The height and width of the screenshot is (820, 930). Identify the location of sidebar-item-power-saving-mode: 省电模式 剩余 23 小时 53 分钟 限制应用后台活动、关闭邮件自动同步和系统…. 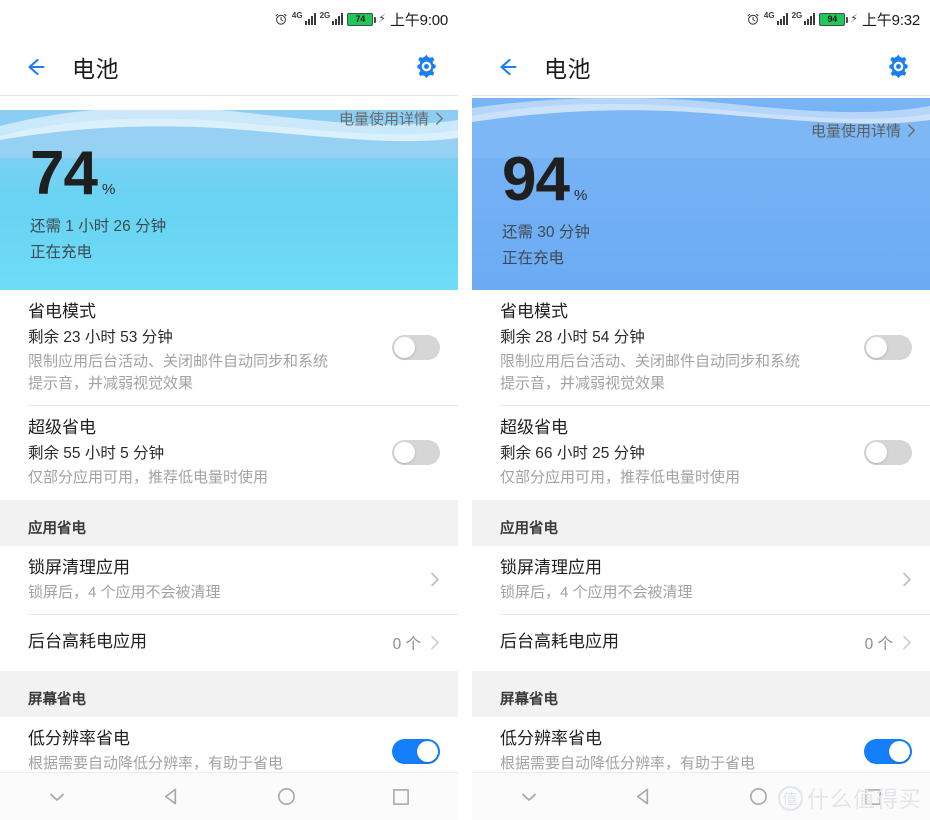
(229, 347).